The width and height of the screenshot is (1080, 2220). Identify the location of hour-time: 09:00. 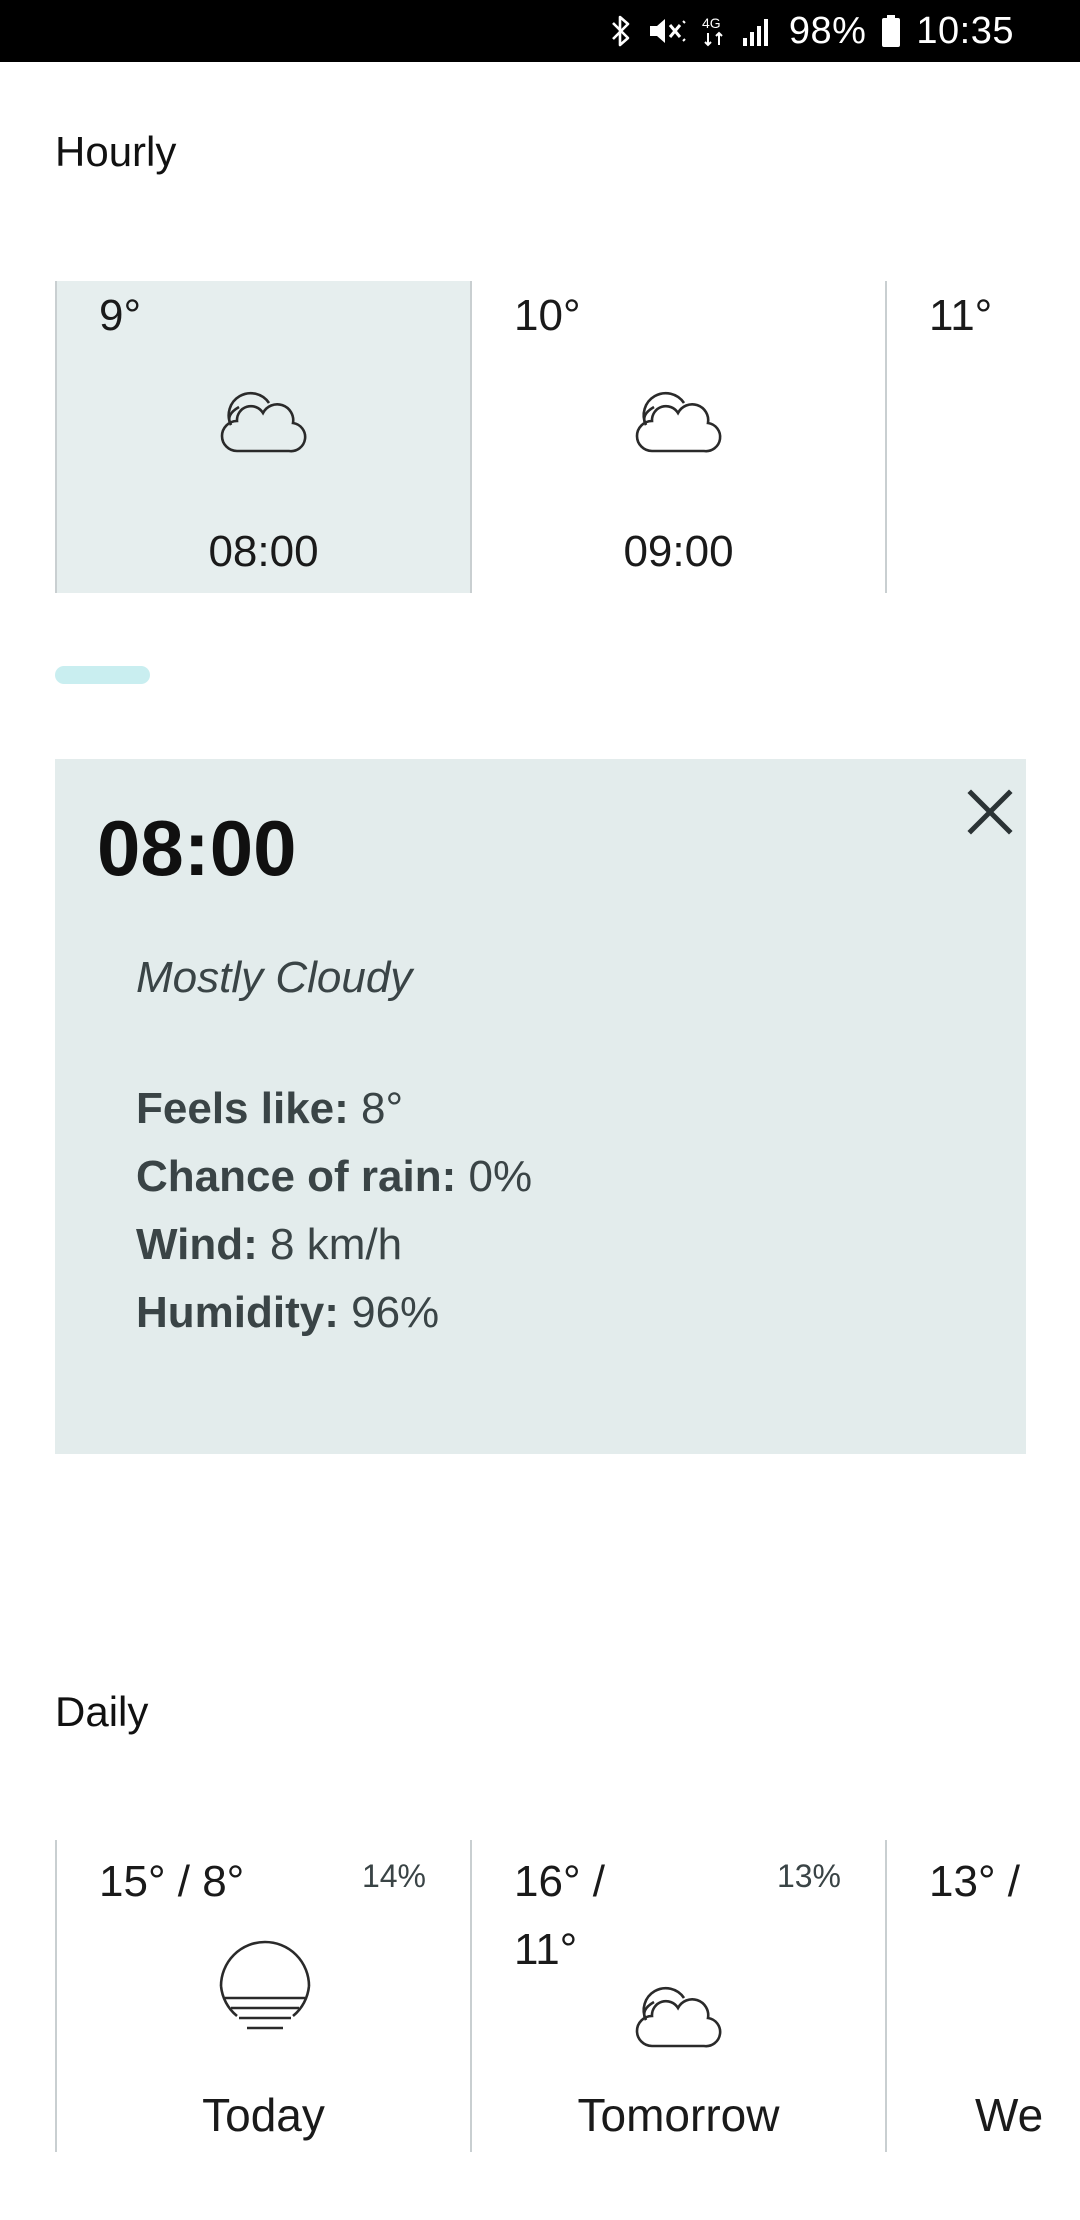
(678, 551).